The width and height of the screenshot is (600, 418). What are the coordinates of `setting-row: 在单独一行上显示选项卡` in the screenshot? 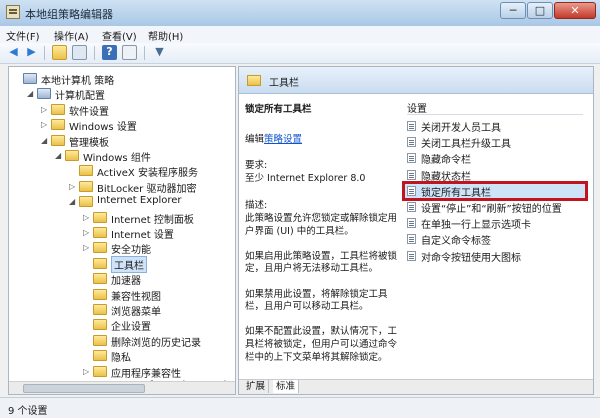 It's located at (495, 223).